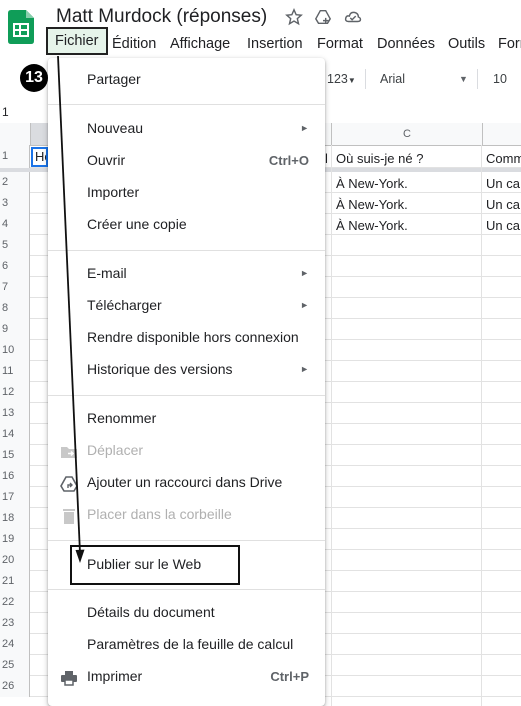 The image size is (521, 706). What do you see at coordinates (15, 518) in the screenshot?
I see `row-header: 18` at bounding box center [15, 518].